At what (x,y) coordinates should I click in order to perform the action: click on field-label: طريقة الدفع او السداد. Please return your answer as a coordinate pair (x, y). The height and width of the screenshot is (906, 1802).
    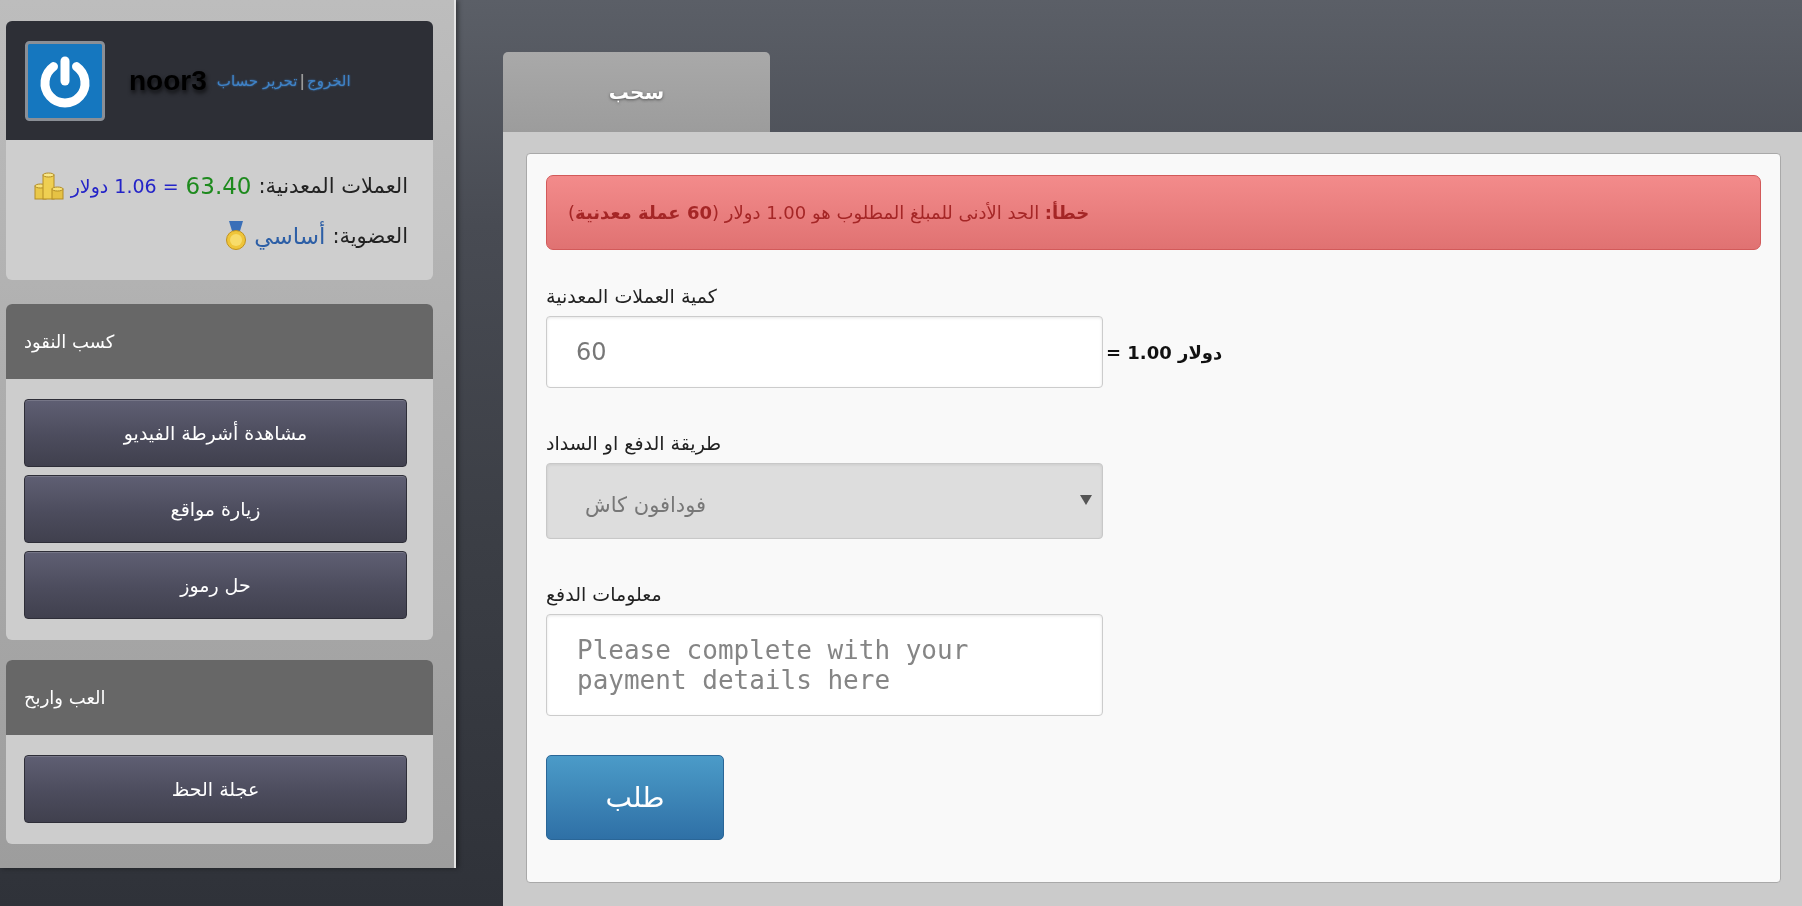
    Looking at the image, I should click on (634, 443).